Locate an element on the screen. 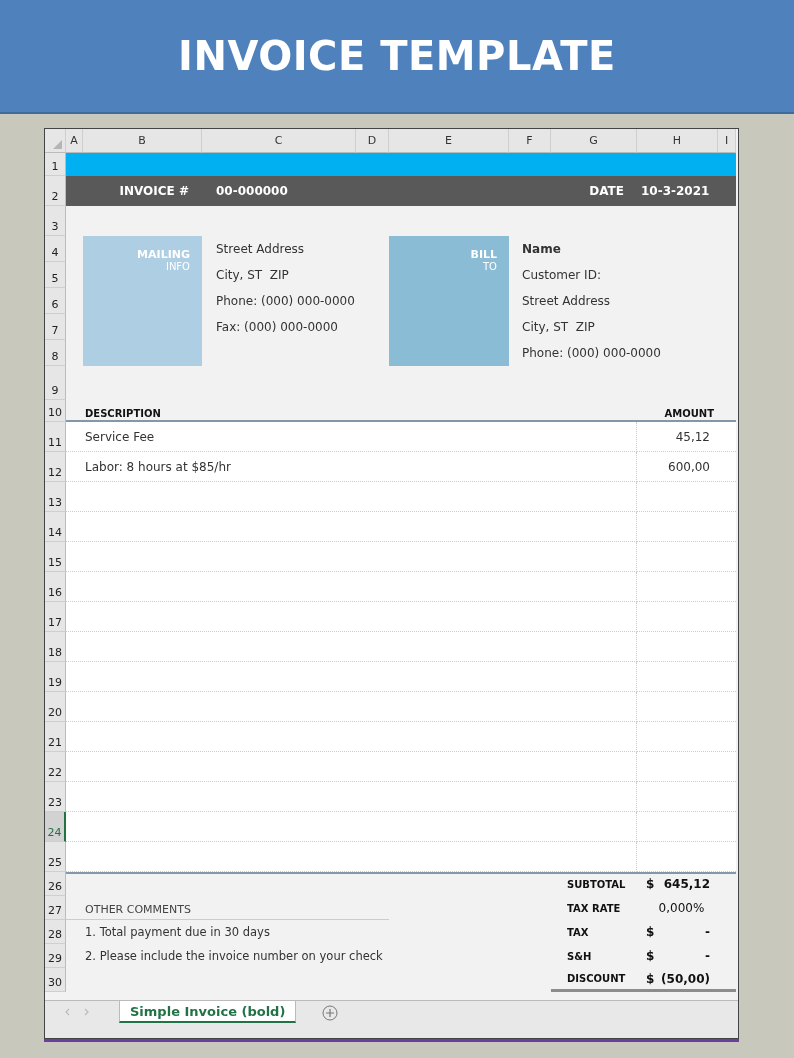 This screenshot has height=1058, width=794. total-label: TAX is located at coordinates (578, 932).